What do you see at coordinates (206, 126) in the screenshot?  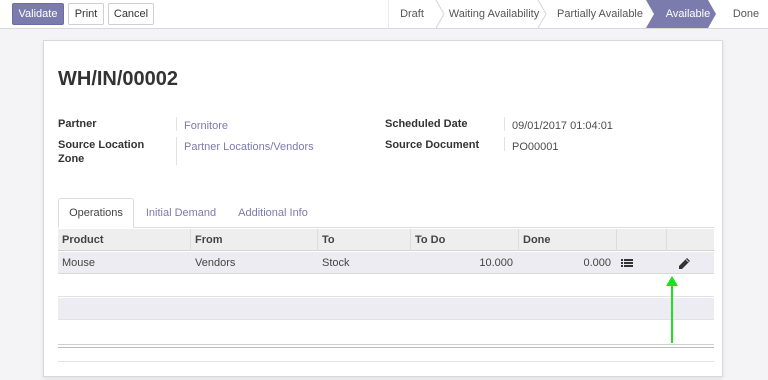 I see `partner-value: Fornitore` at bounding box center [206, 126].